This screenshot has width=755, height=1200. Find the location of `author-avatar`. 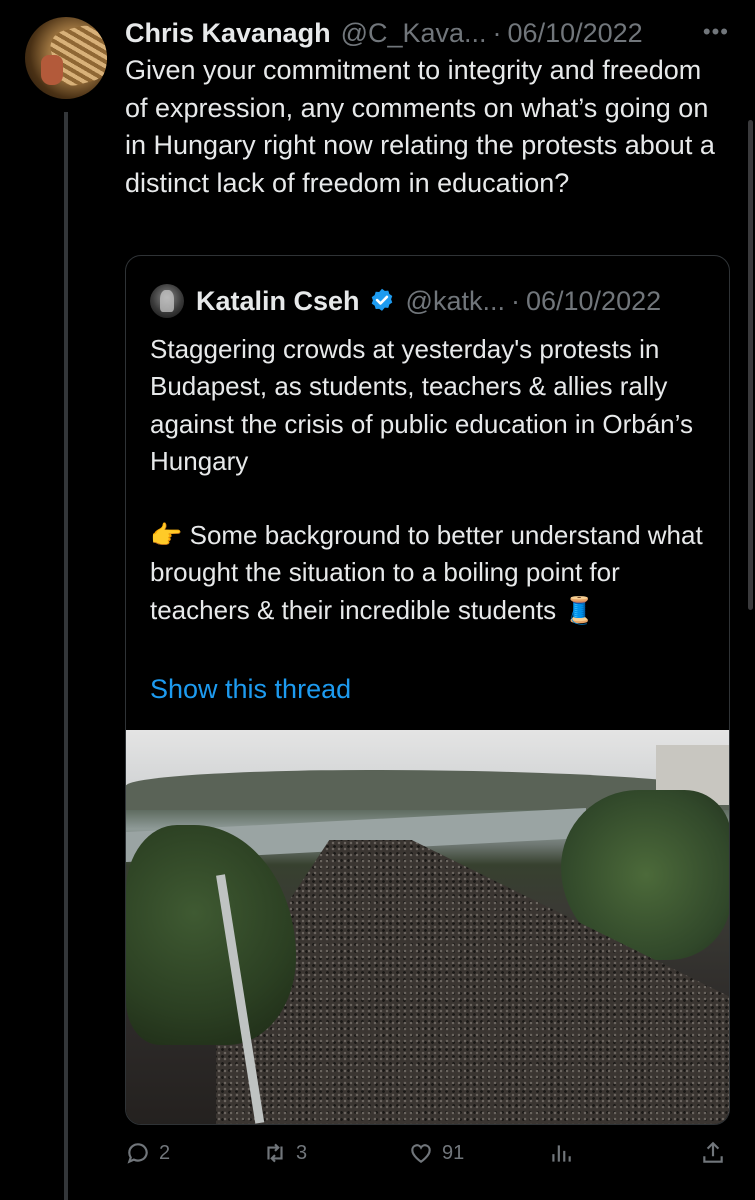

author-avatar is located at coordinates (66, 58).